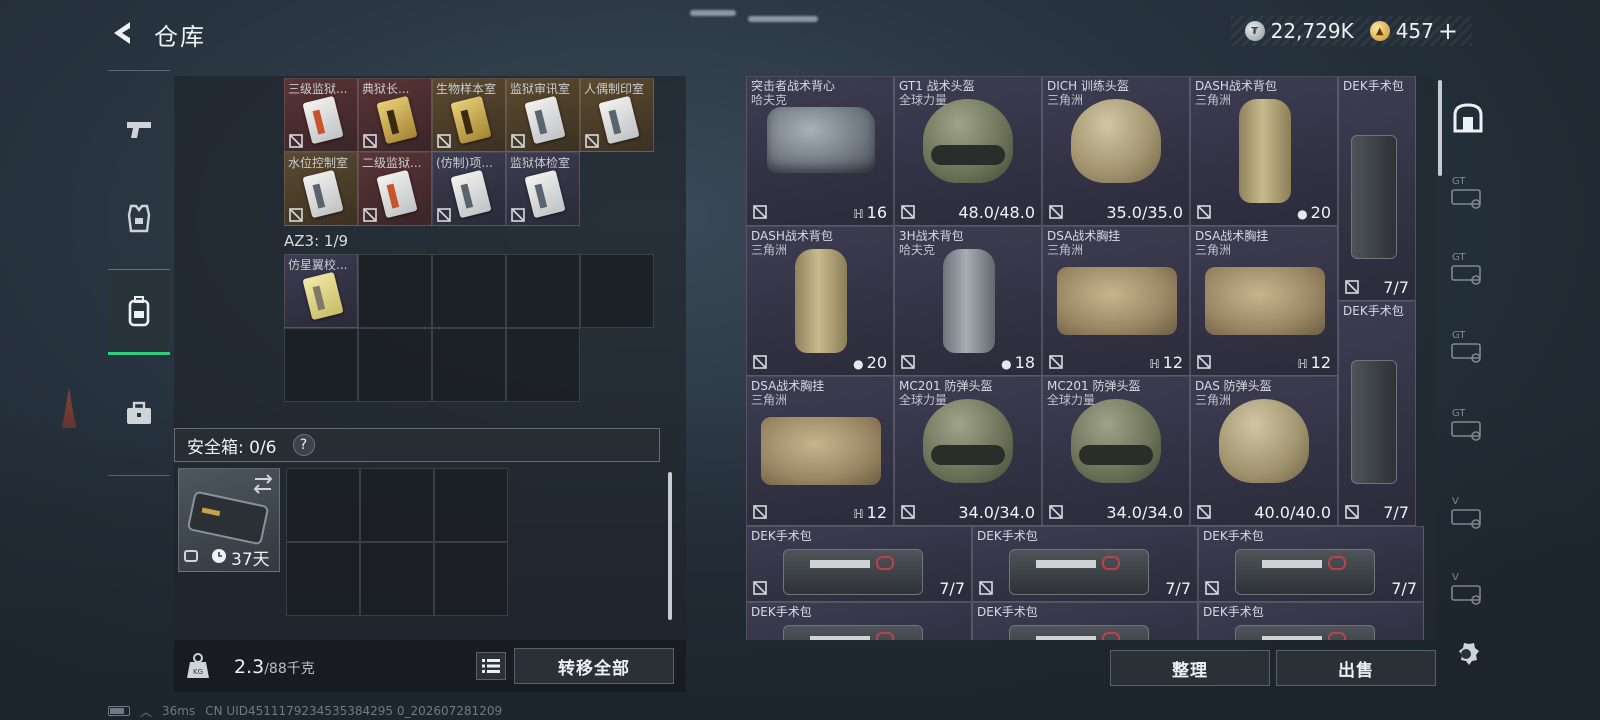  I want to click on item-name: DASH战术背包, so click(1236, 86).